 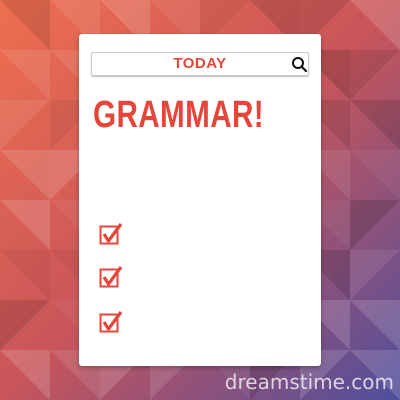 I want to click on search-text: TODAY, so click(x=200, y=63).